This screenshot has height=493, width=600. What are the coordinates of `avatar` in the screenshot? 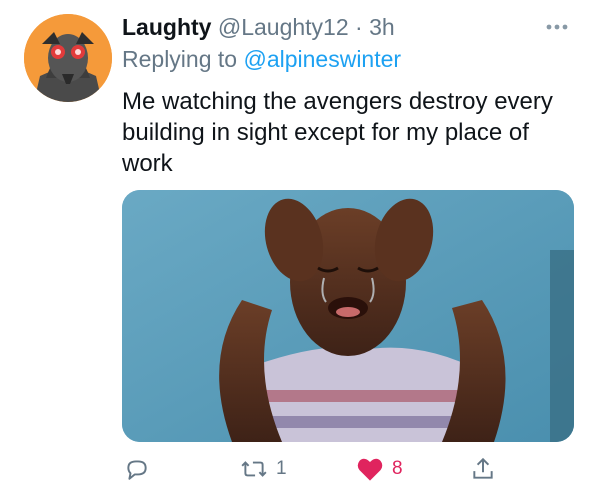 It's located at (68, 58).